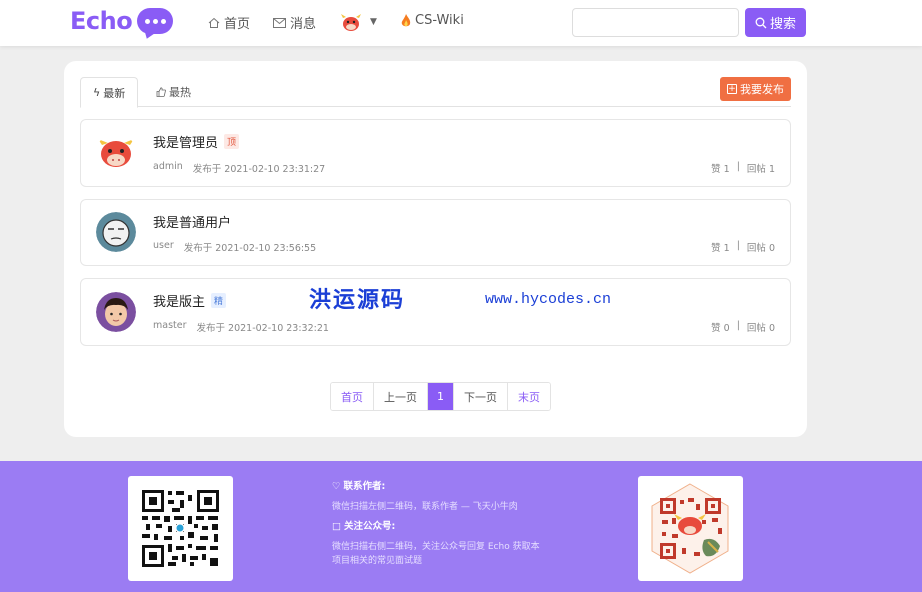 The height and width of the screenshot is (592, 922). I want to click on home-icon, so click(214, 22).